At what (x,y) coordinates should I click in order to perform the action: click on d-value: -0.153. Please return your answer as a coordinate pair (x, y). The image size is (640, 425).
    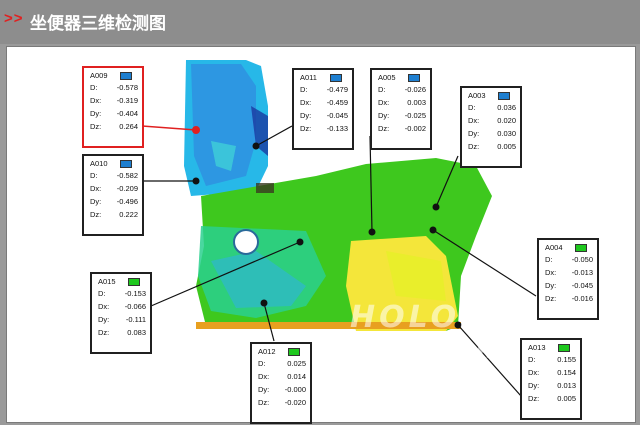
    Looking at the image, I should click on (135, 293).